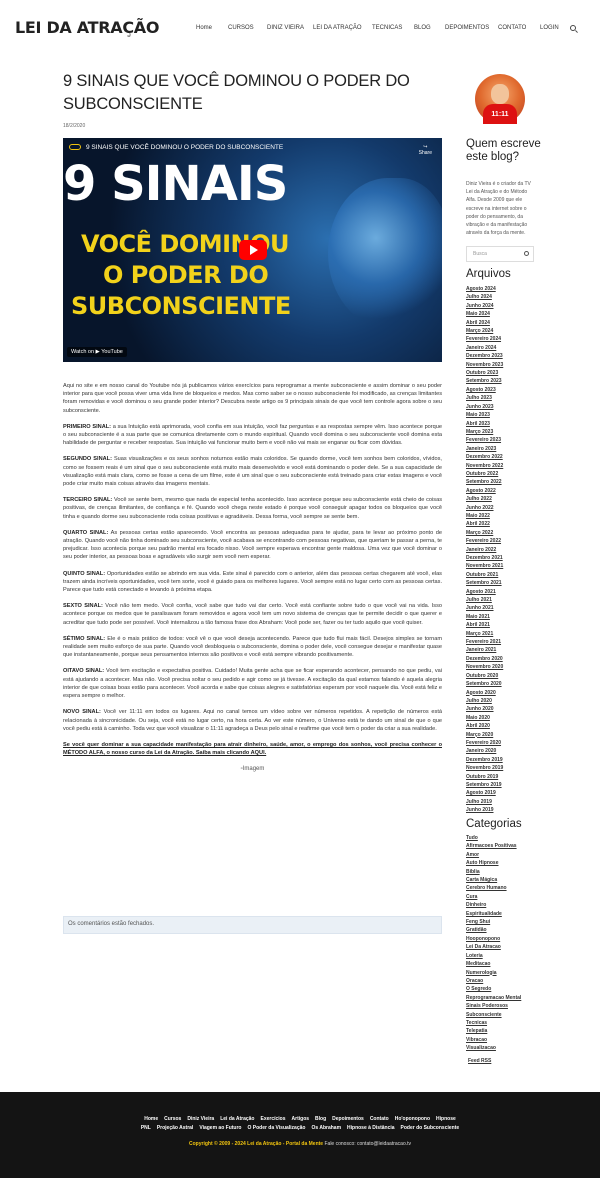 This screenshot has width=600, height=1178. I want to click on footer-link: Hipnose à Distância, so click(371, 1128).